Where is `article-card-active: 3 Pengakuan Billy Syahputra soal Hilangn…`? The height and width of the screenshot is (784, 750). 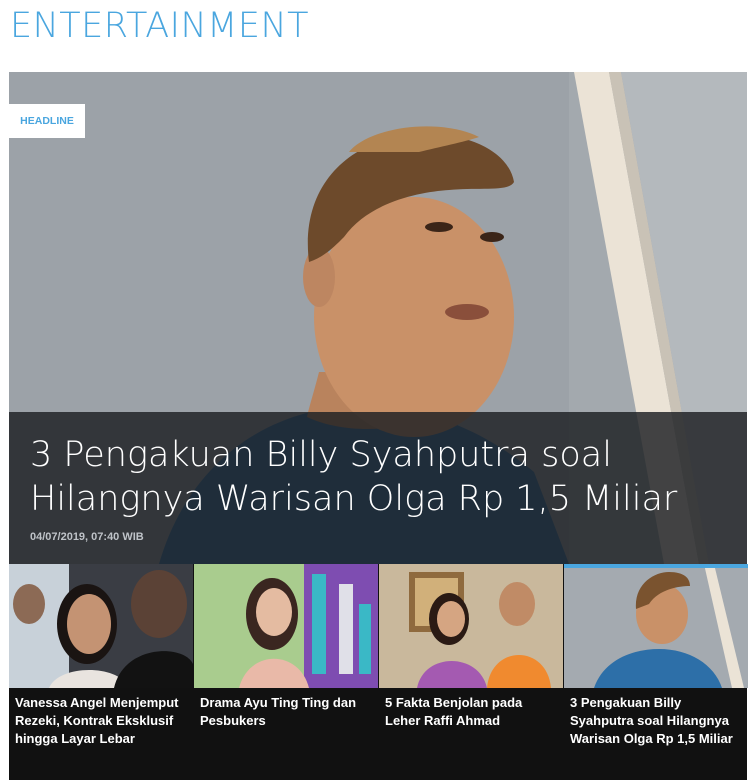
article-card-active: 3 Pengakuan Billy Syahputra soal Hilangn… is located at coordinates (656, 672).